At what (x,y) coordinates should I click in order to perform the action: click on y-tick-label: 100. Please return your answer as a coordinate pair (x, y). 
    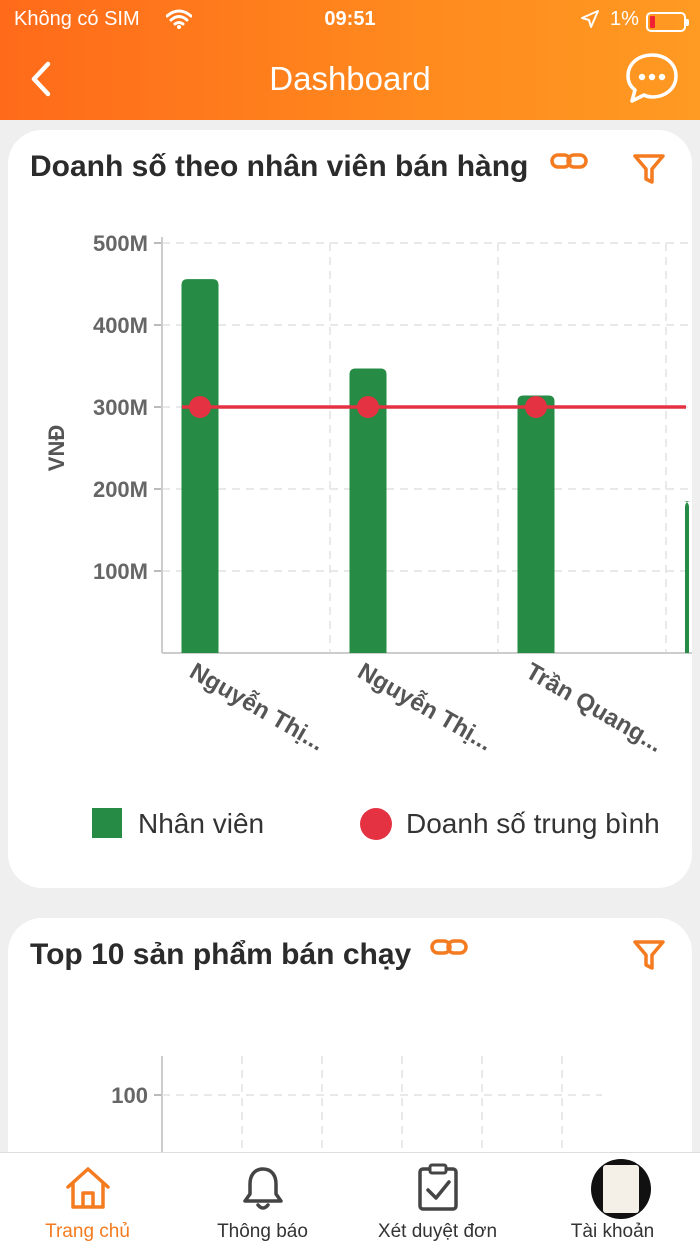
    Looking at the image, I should click on (129, 1095).